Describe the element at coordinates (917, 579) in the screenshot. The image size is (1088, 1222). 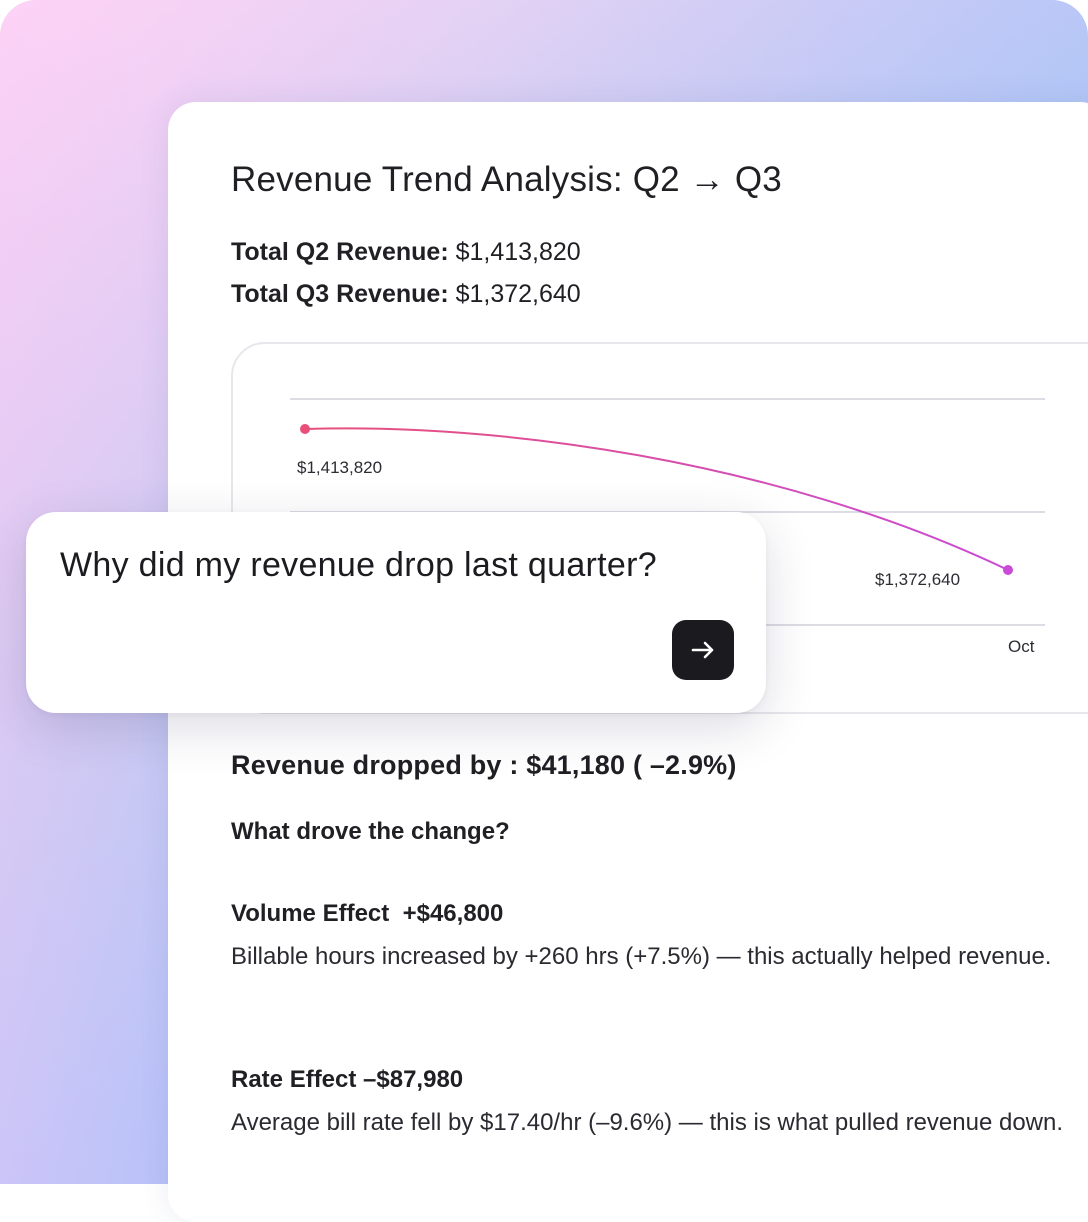
I see `data-label-q3: $1,372,640` at that location.